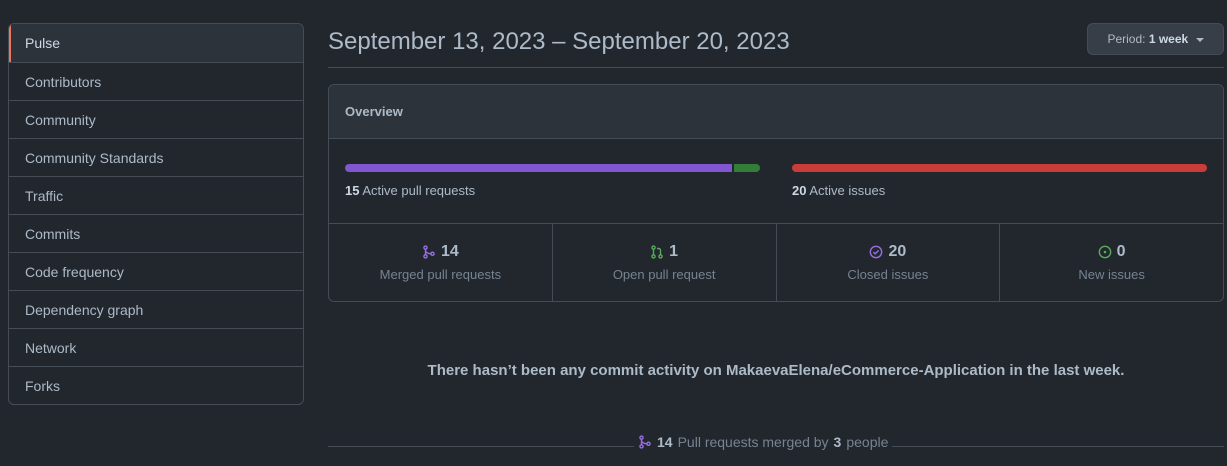 The image size is (1227, 466). Describe the element at coordinates (847, 190) in the screenshot. I see `active-issues-label: Active issues` at that location.